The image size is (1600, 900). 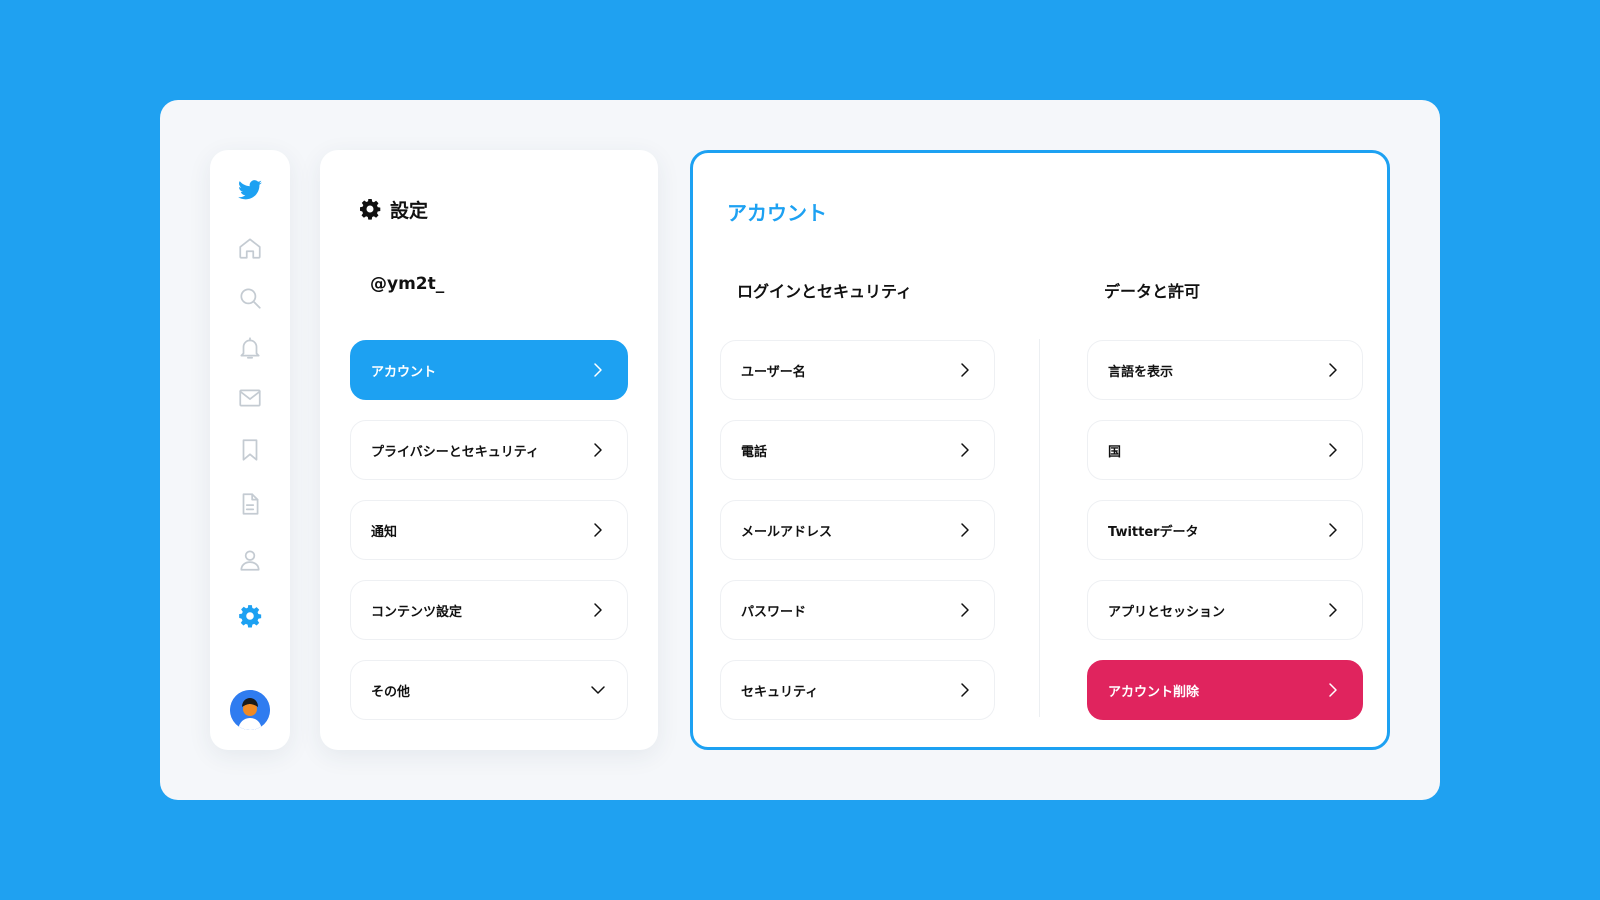 I want to click on account-item-label: 電話, so click(x=754, y=452).